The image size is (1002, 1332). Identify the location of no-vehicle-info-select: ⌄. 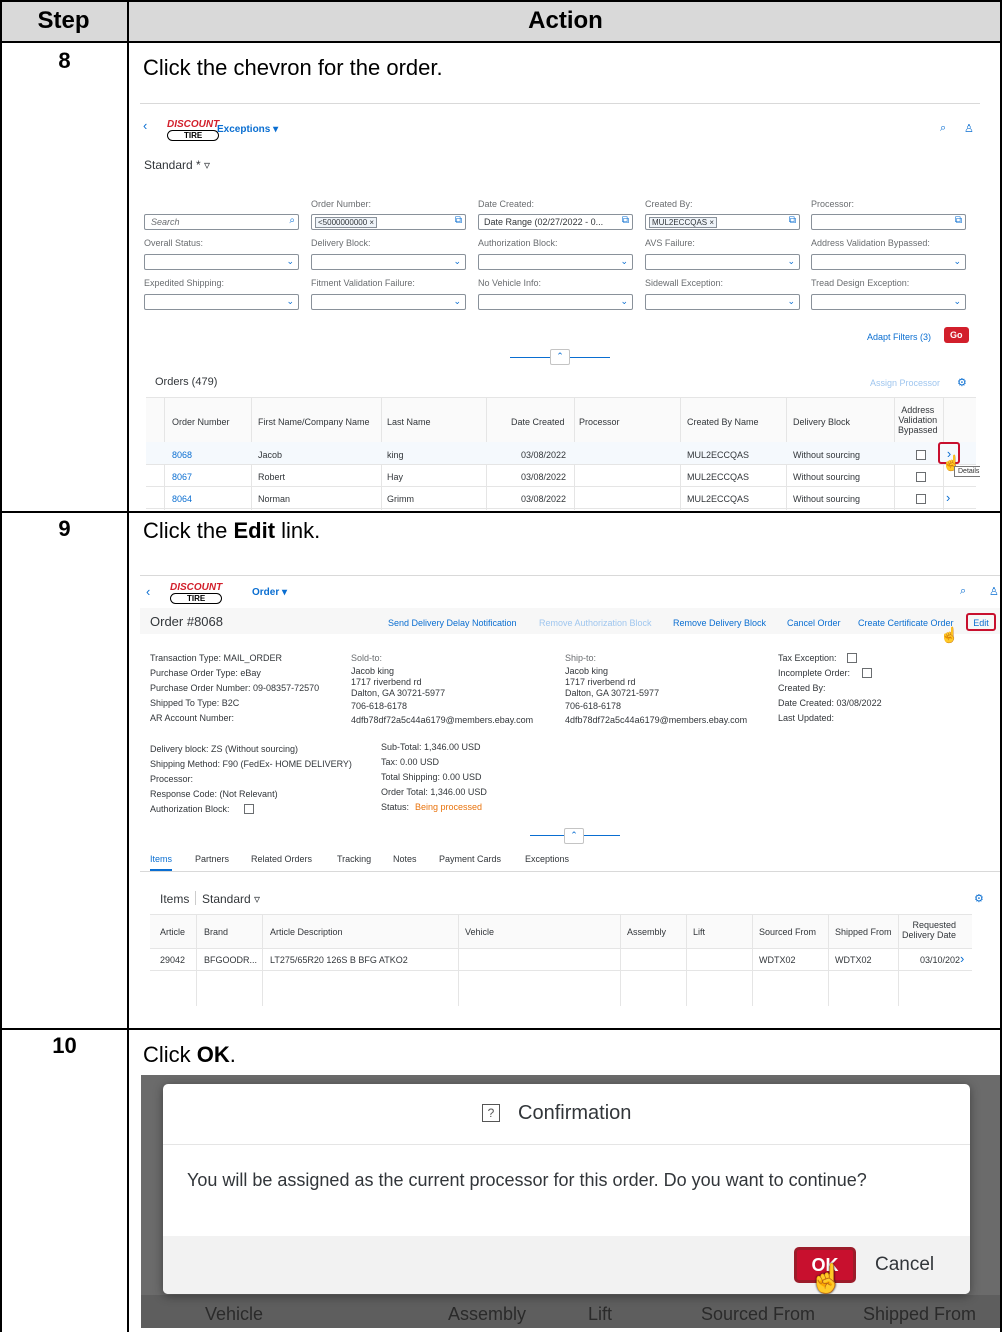
(555, 302).